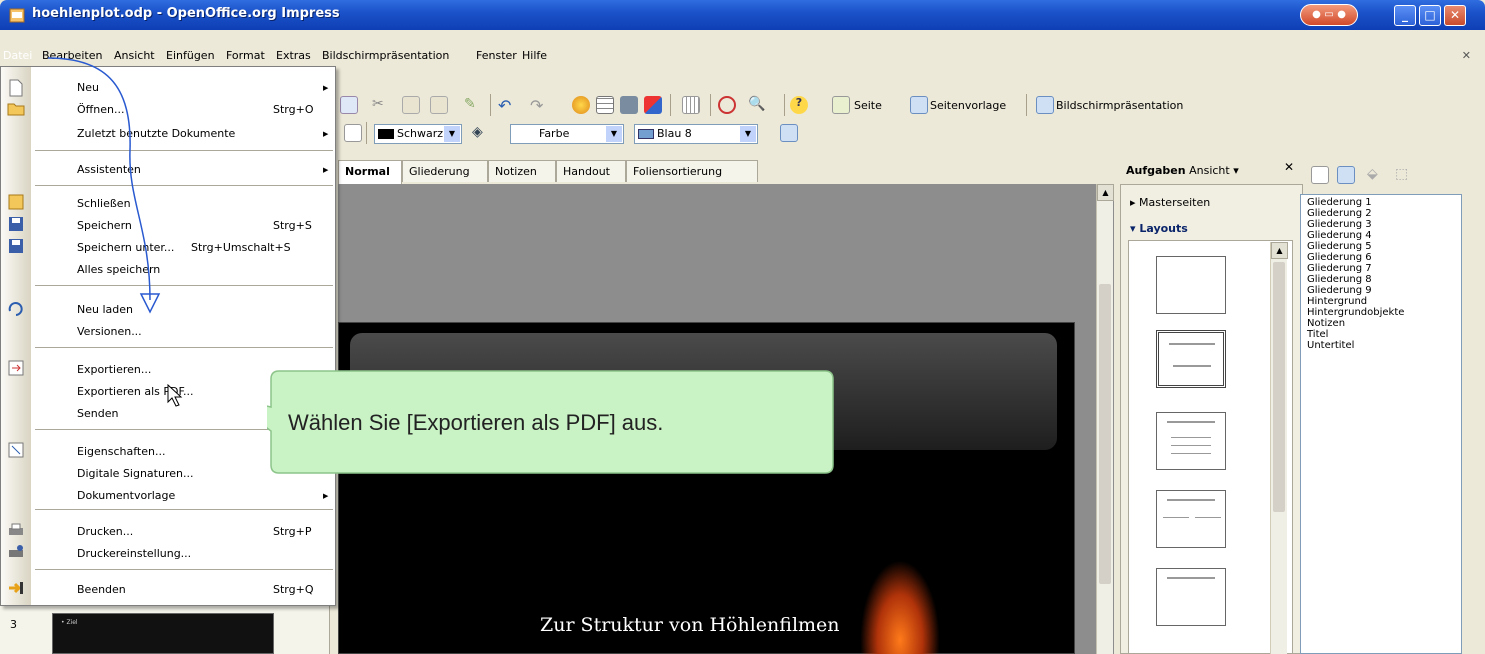 The width and height of the screenshot is (1485, 654). Describe the element at coordinates (175, 395) in the screenshot. I see `mouse-cursor-icon` at that location.